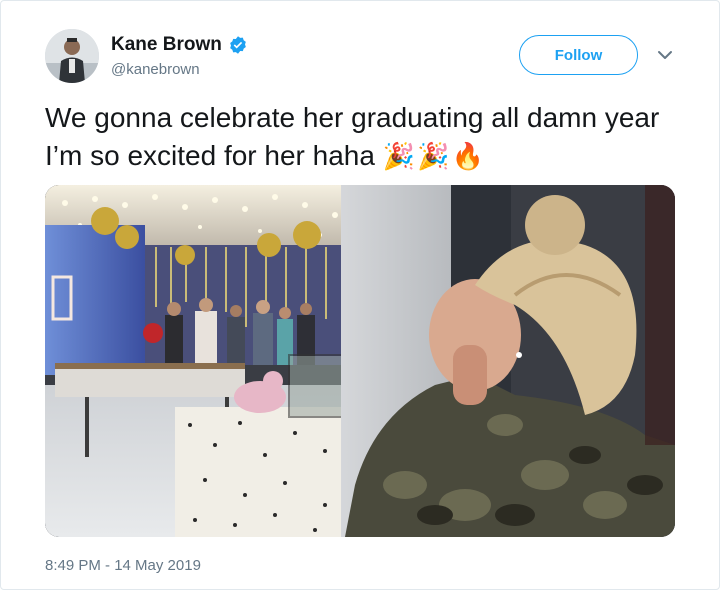 The width and height of the screenshot is (720, 590). What do you see at coordinates (665, 55) in the screenshot?
I see `chevron-down-icon` at bounding box center [665, 55].